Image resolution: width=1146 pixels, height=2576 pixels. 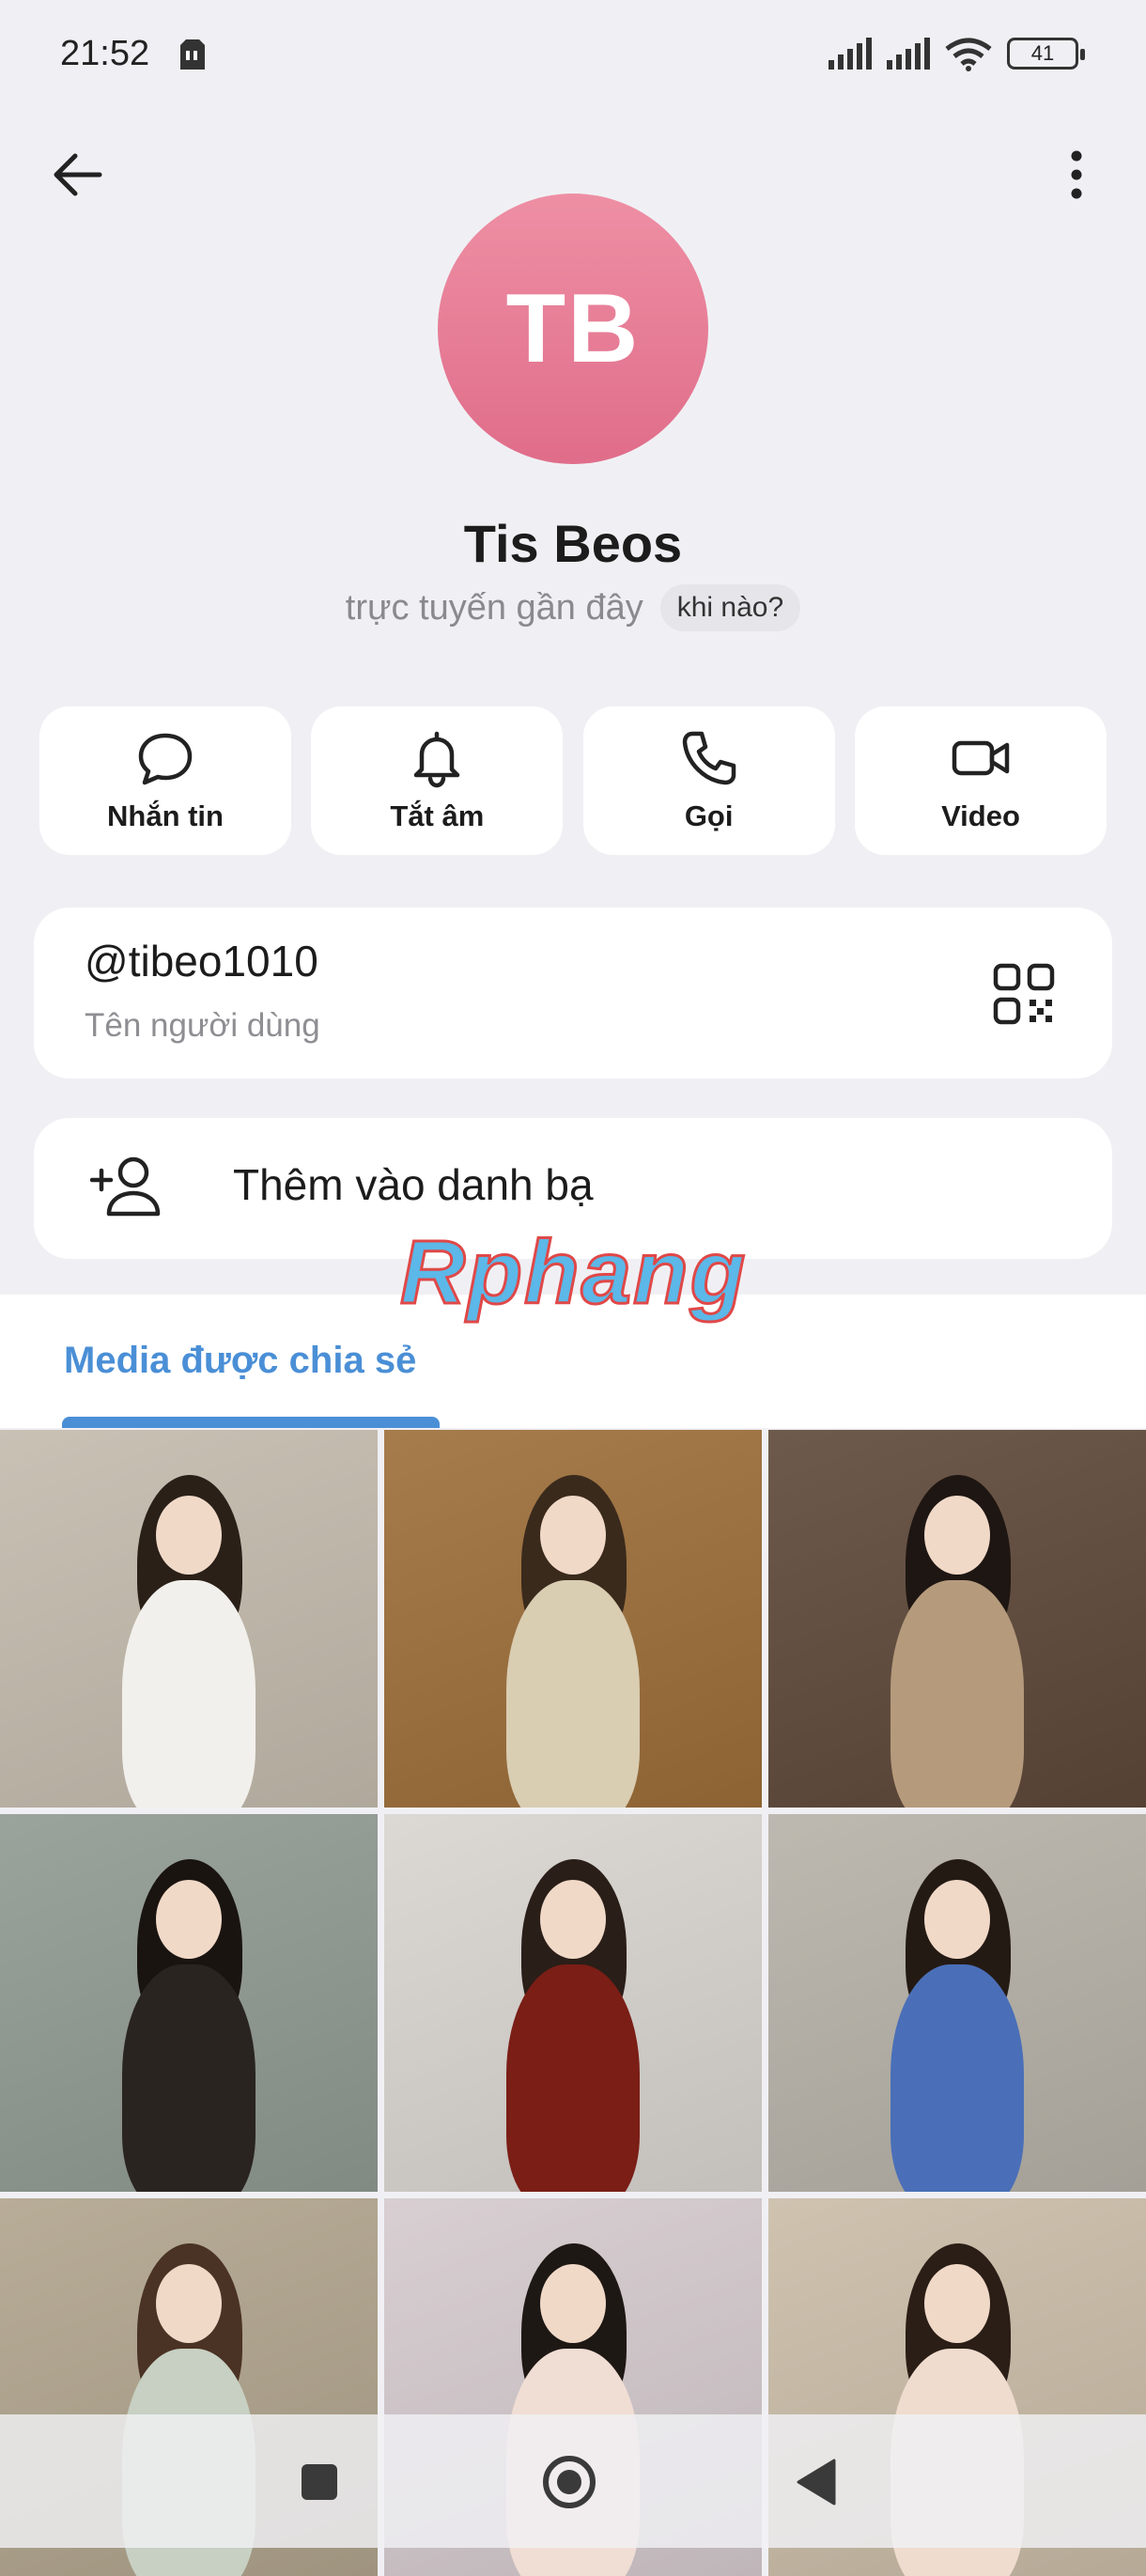 I want to click on message-button: Nhắn tin, so click(x=165, y=781).